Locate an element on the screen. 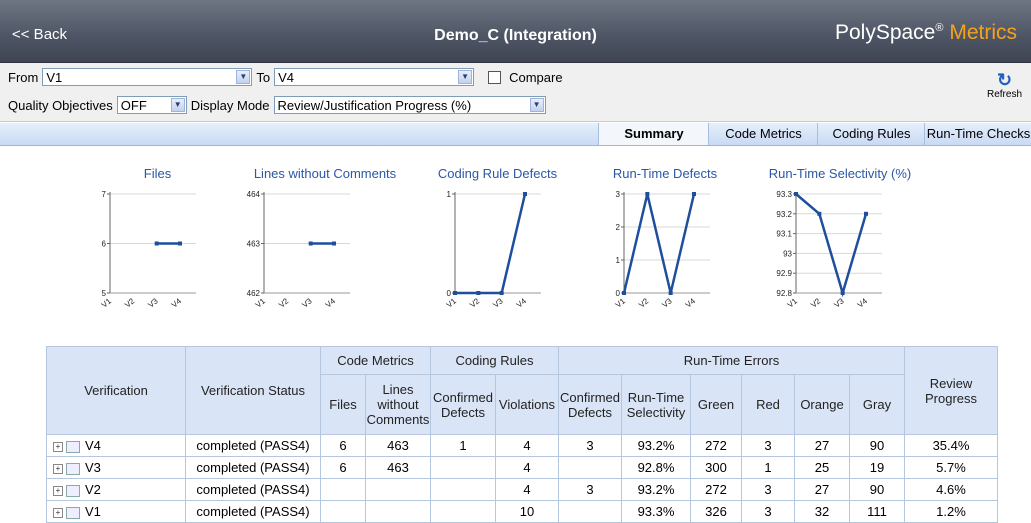 The height and width of the screenshot is (523, 1031). tab-coding-rules: Coding Rules is located at coordinates (871, 134).